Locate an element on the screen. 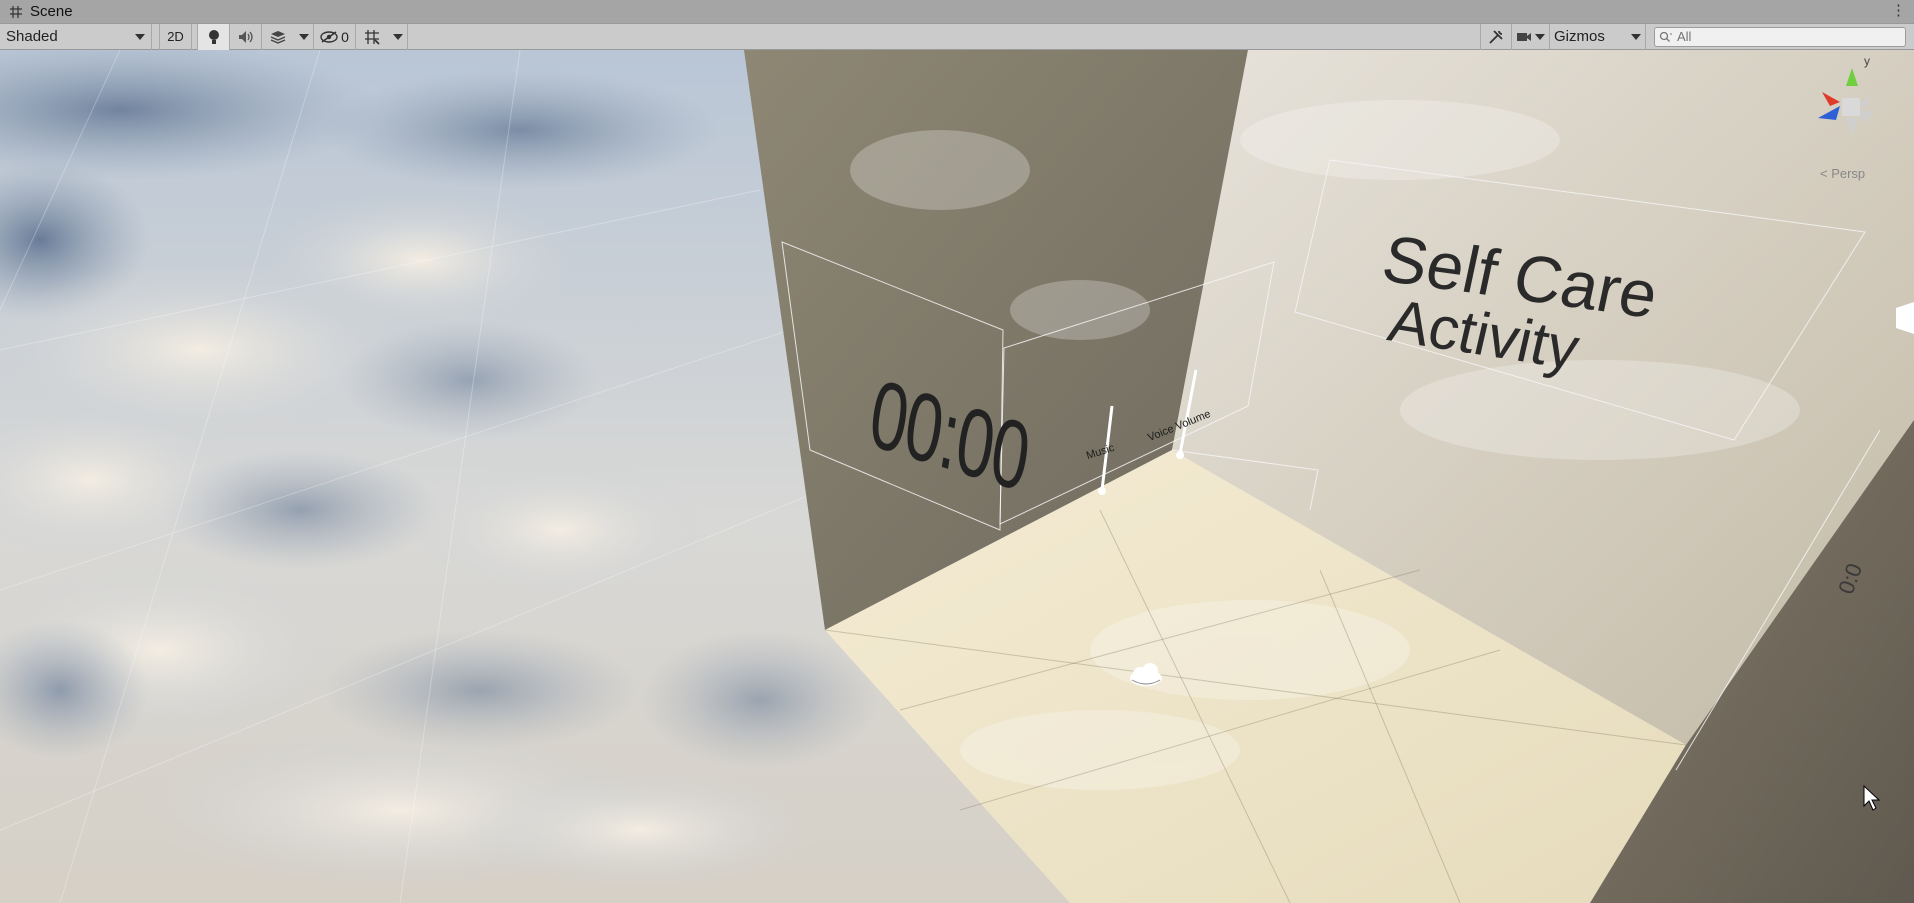 The image size is (1914, 903). effects-dropdown is located at coordinates (304, 36).